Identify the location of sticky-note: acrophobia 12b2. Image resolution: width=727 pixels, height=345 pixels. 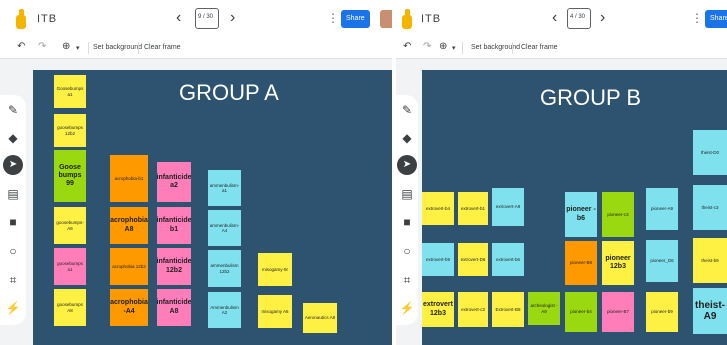
(129, 266).